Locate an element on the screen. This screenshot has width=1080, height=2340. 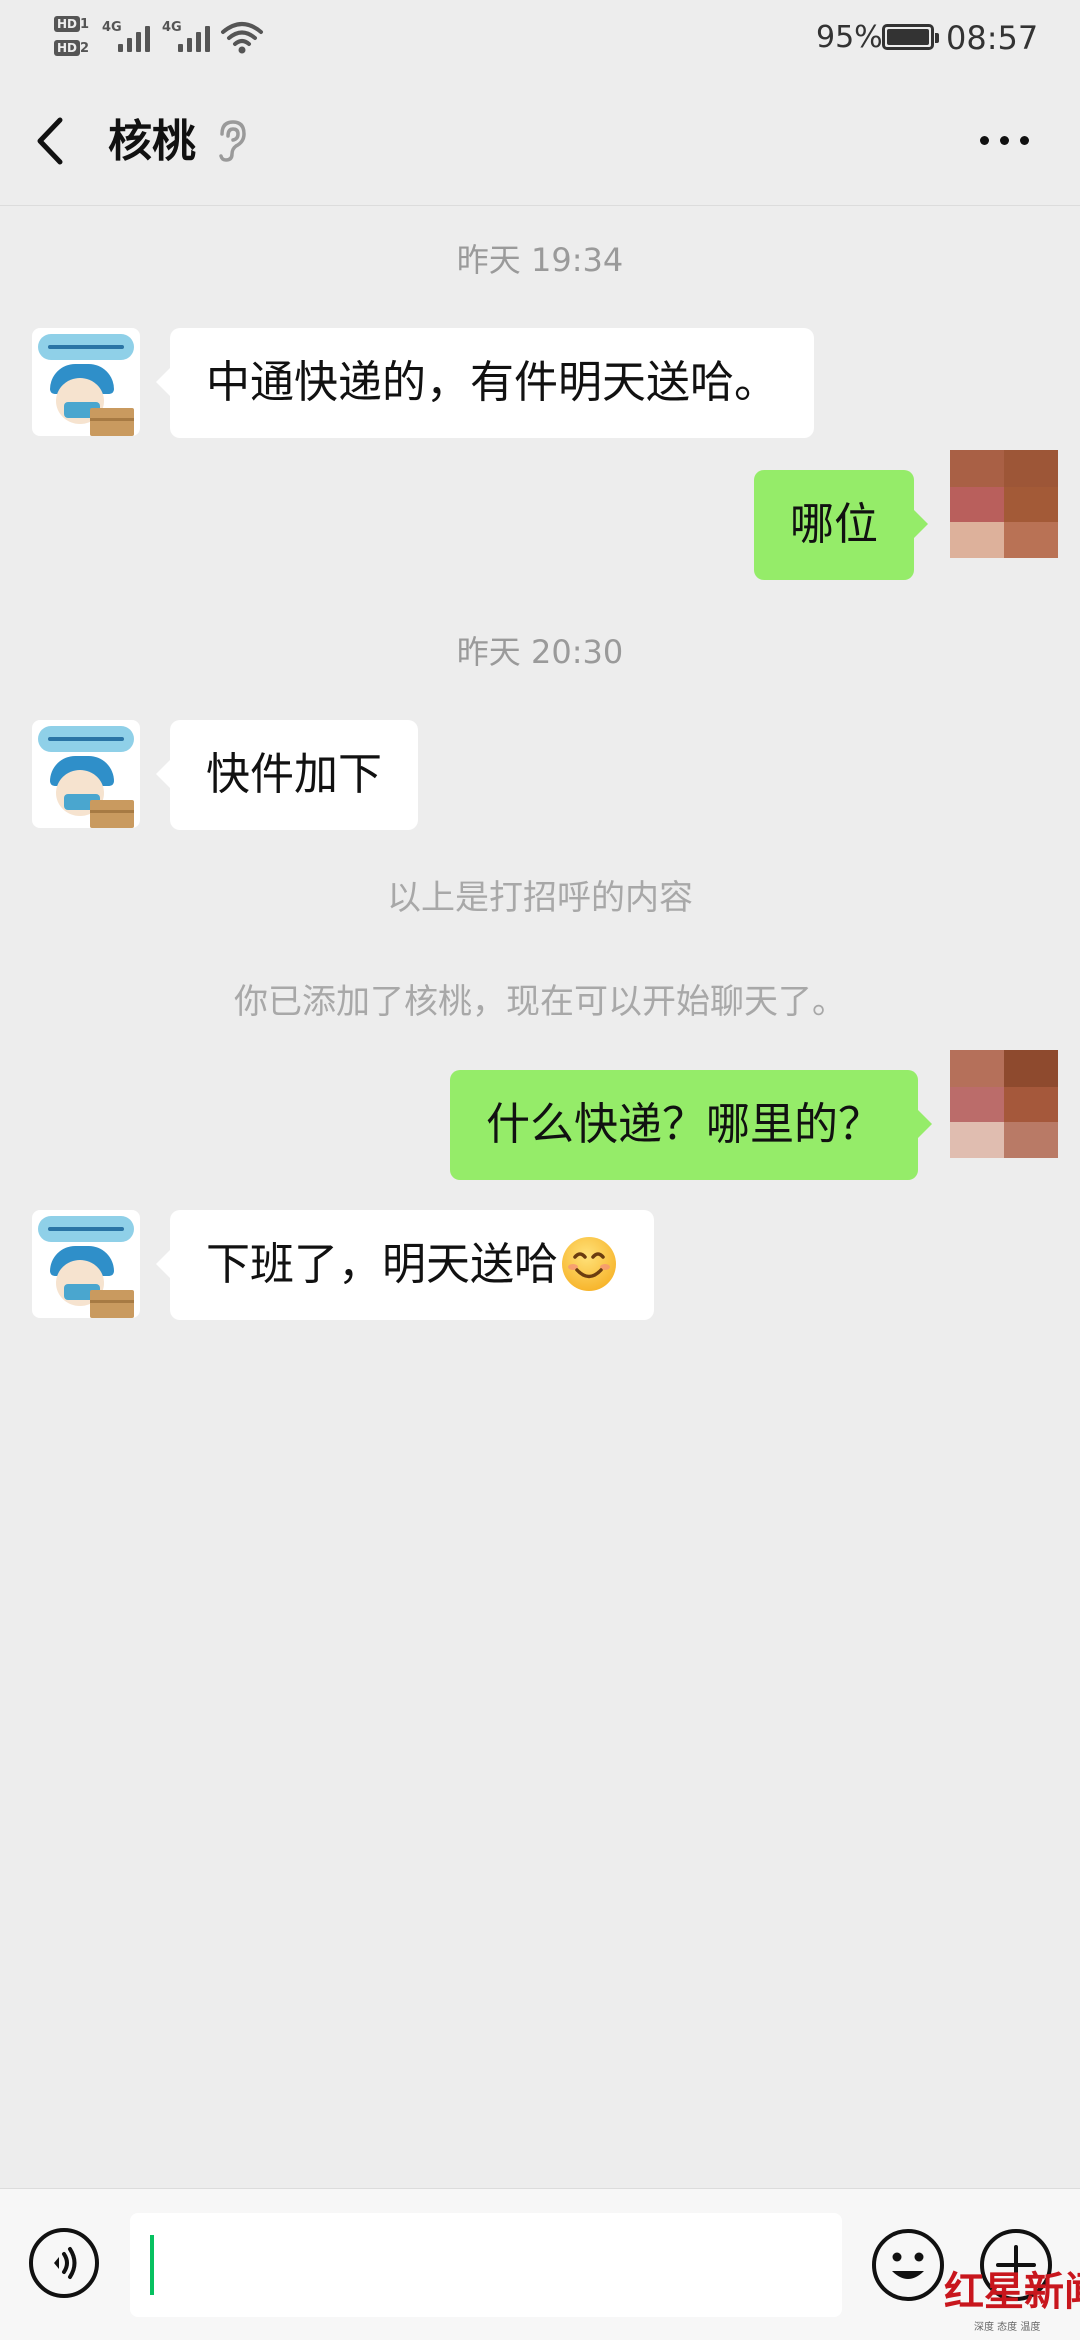
emoji-icon is located at coordinates (908, 2265).